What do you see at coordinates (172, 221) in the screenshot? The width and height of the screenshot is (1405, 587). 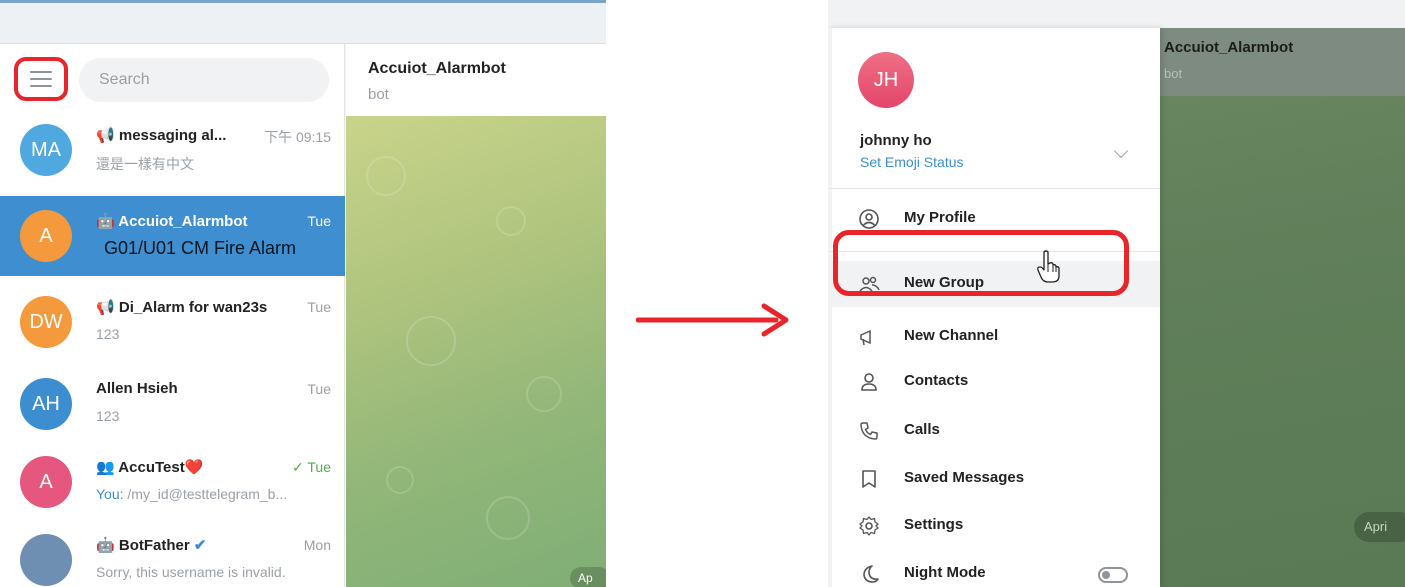 I see `chat-title: 🤖 Accuiot_Alarmbot` at bounding box center [172, 221].